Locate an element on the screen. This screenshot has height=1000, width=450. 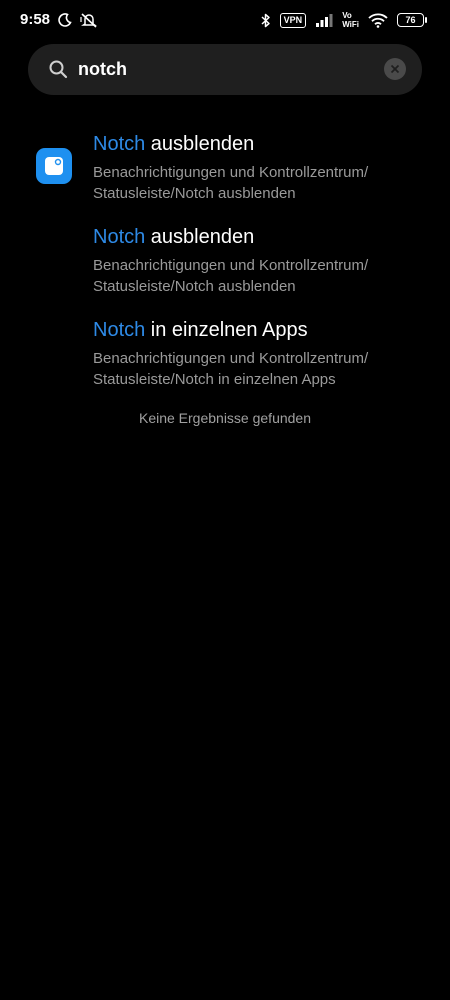
status-left: 9:58 is located at coordinates (59, 19).